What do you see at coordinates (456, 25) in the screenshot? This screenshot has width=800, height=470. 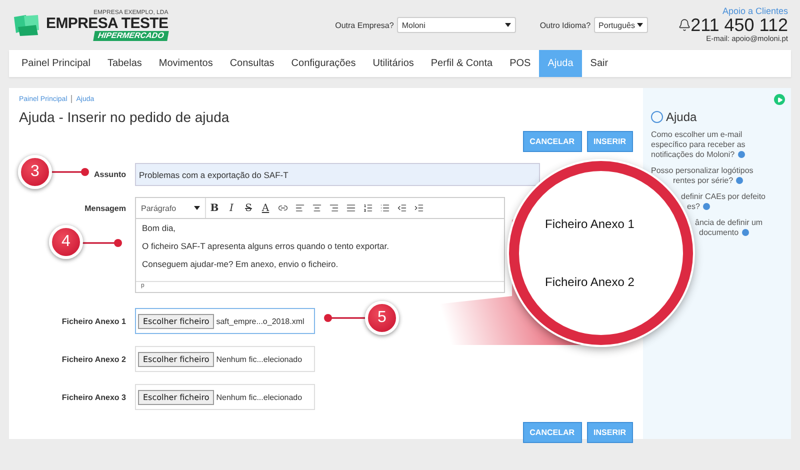 I see `company-select: Moloni` at bounding box center [456, 25].